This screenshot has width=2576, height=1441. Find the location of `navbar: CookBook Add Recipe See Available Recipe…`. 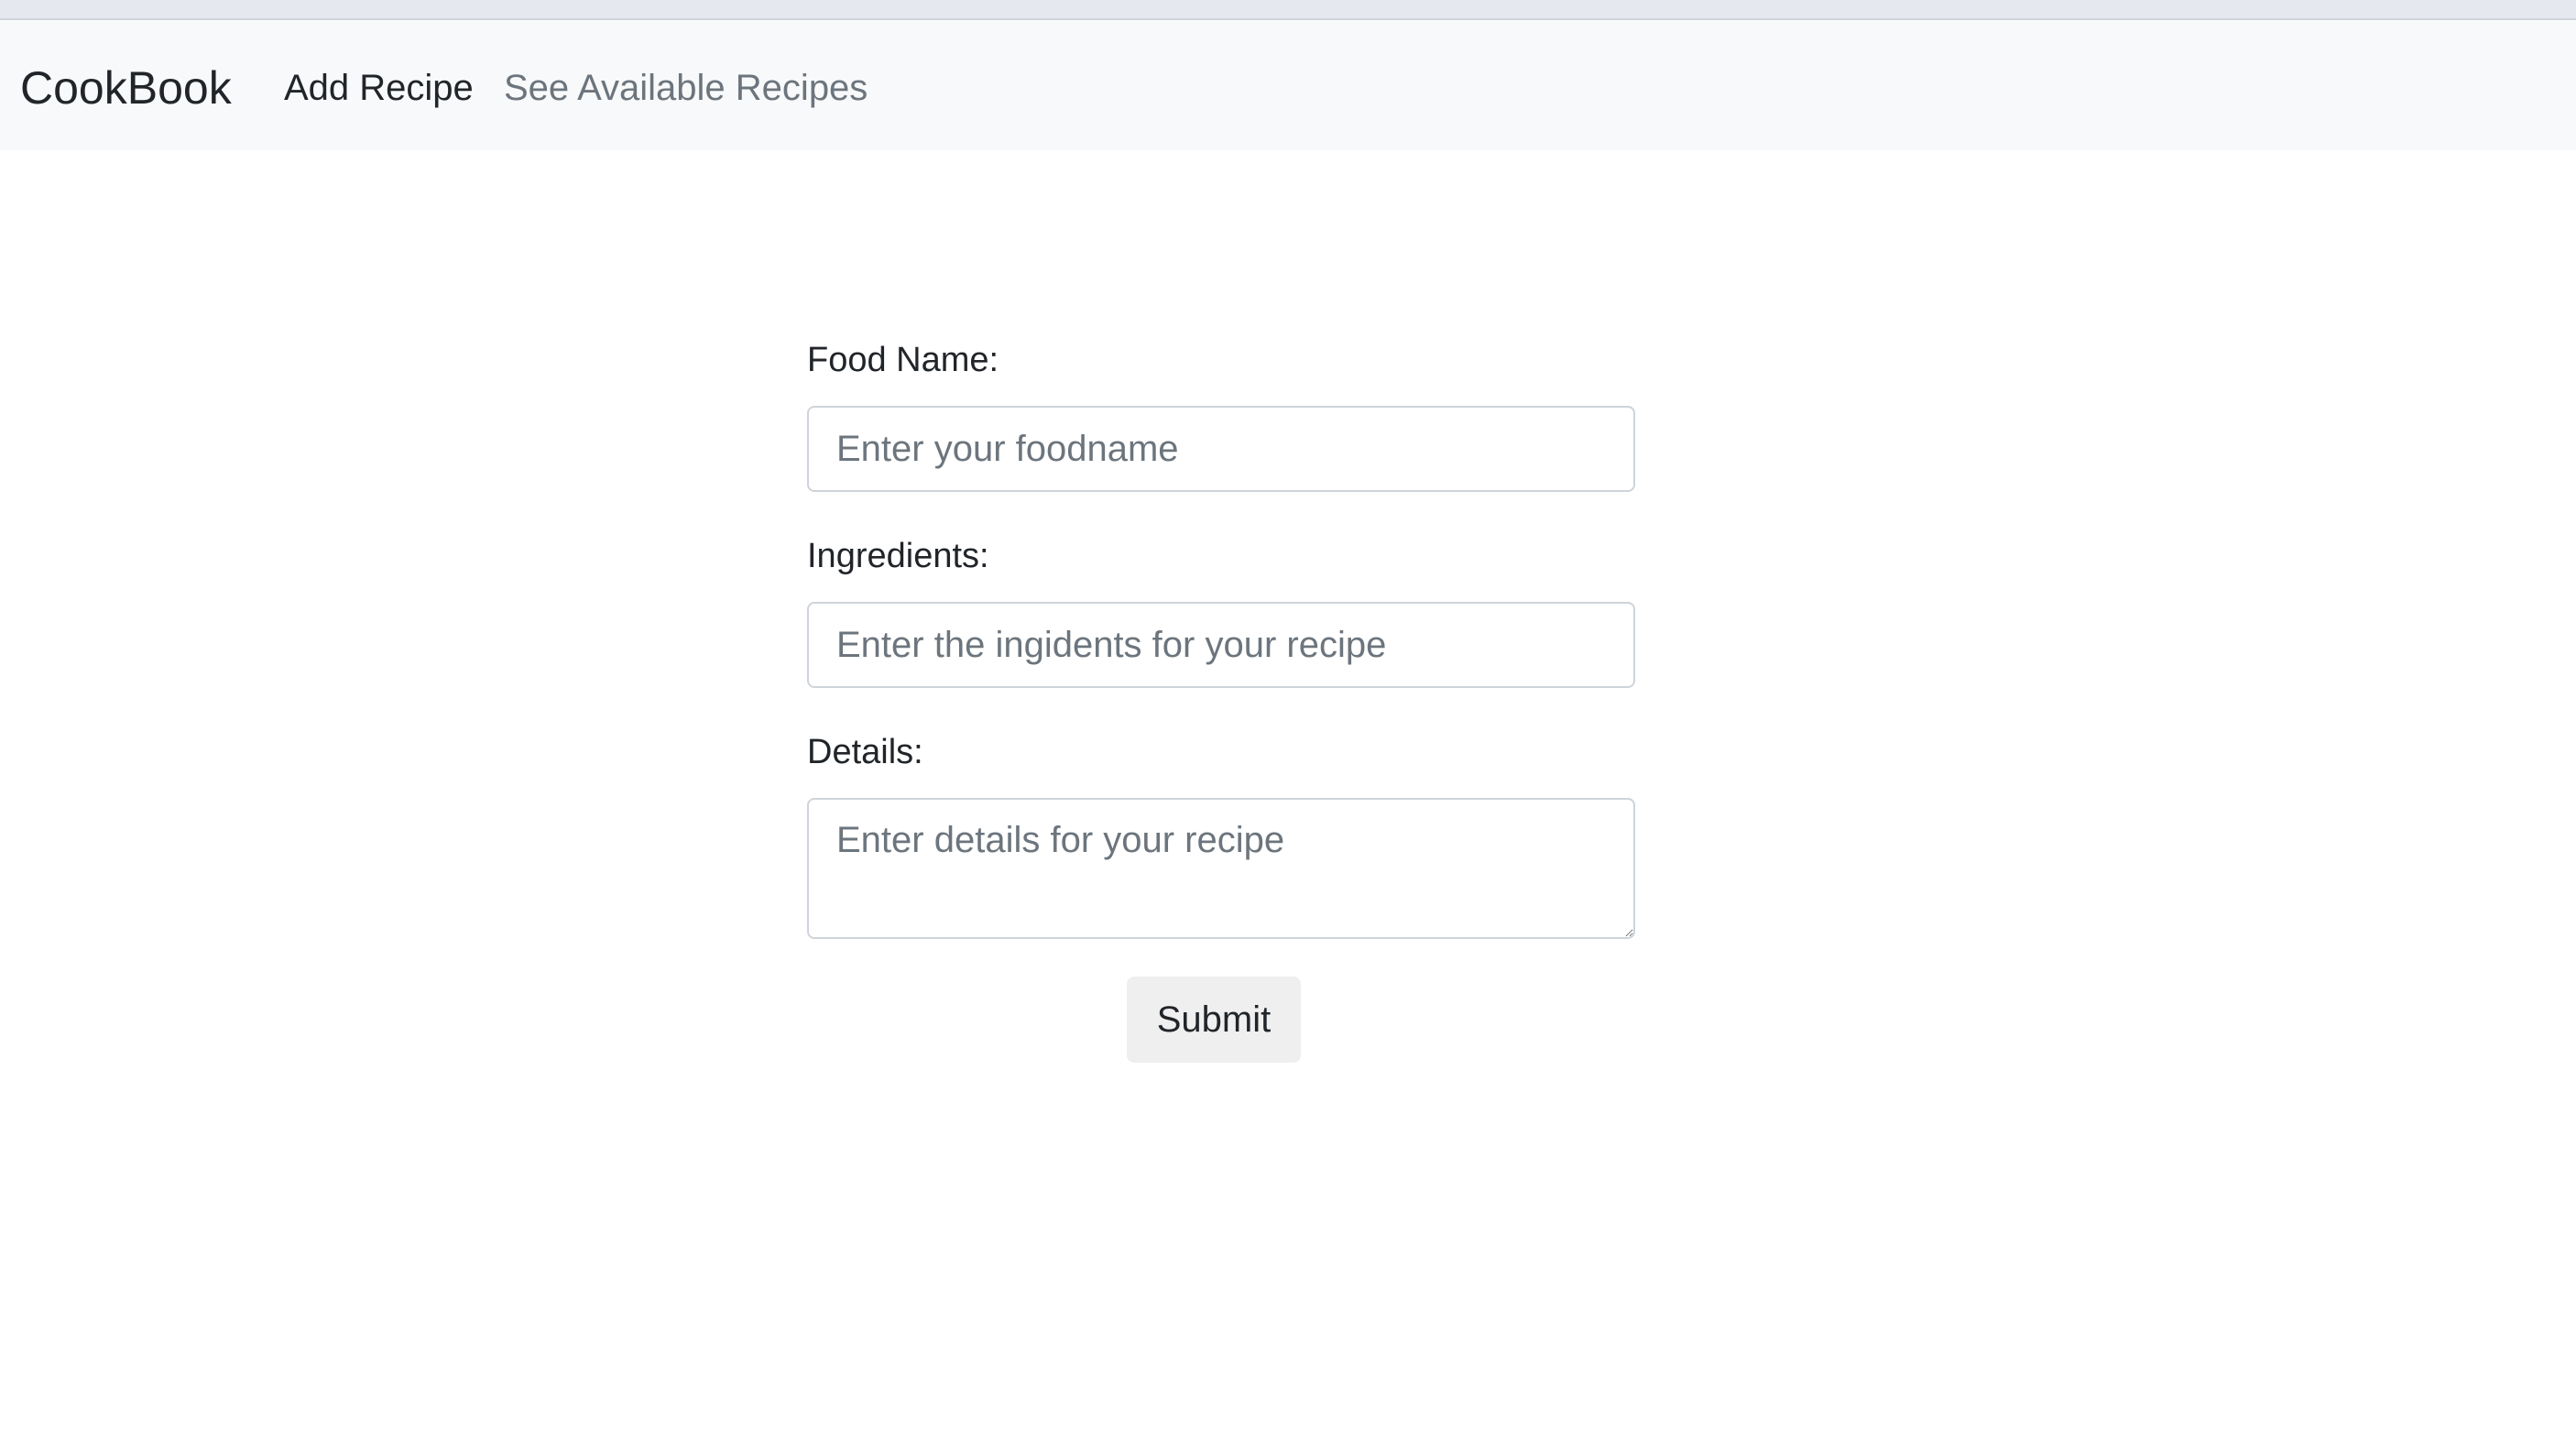

navbar: CookBook Add Recipe See Available Recipe… is located at coordinates (1288, 85).